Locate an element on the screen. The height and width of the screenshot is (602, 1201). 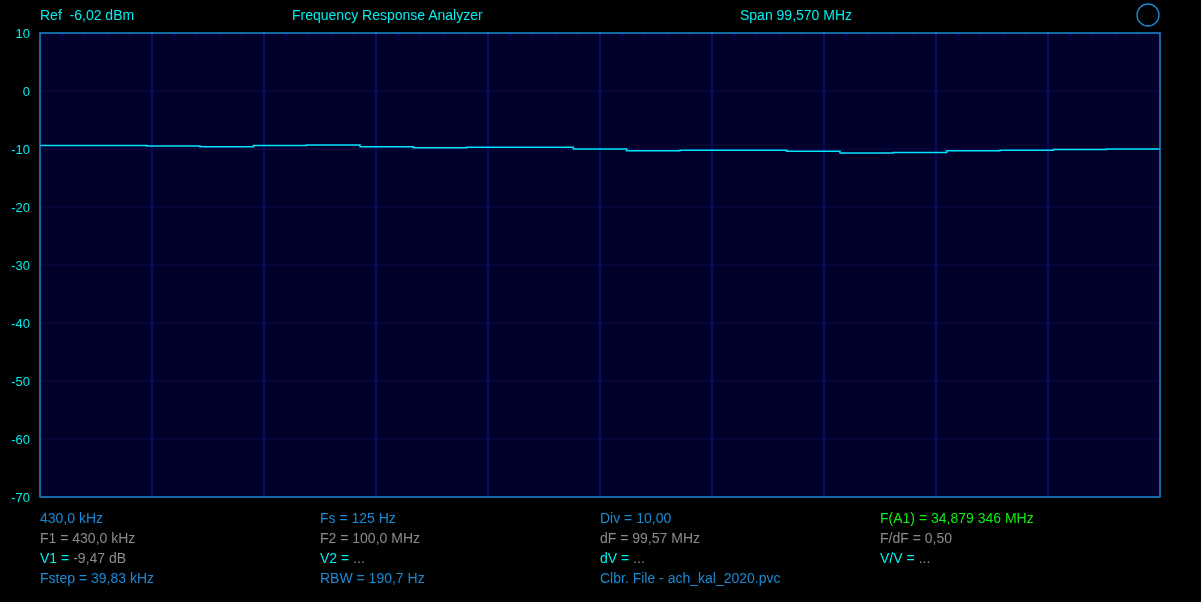
y-tick-label: -50 is located at coordinates (20, 381).